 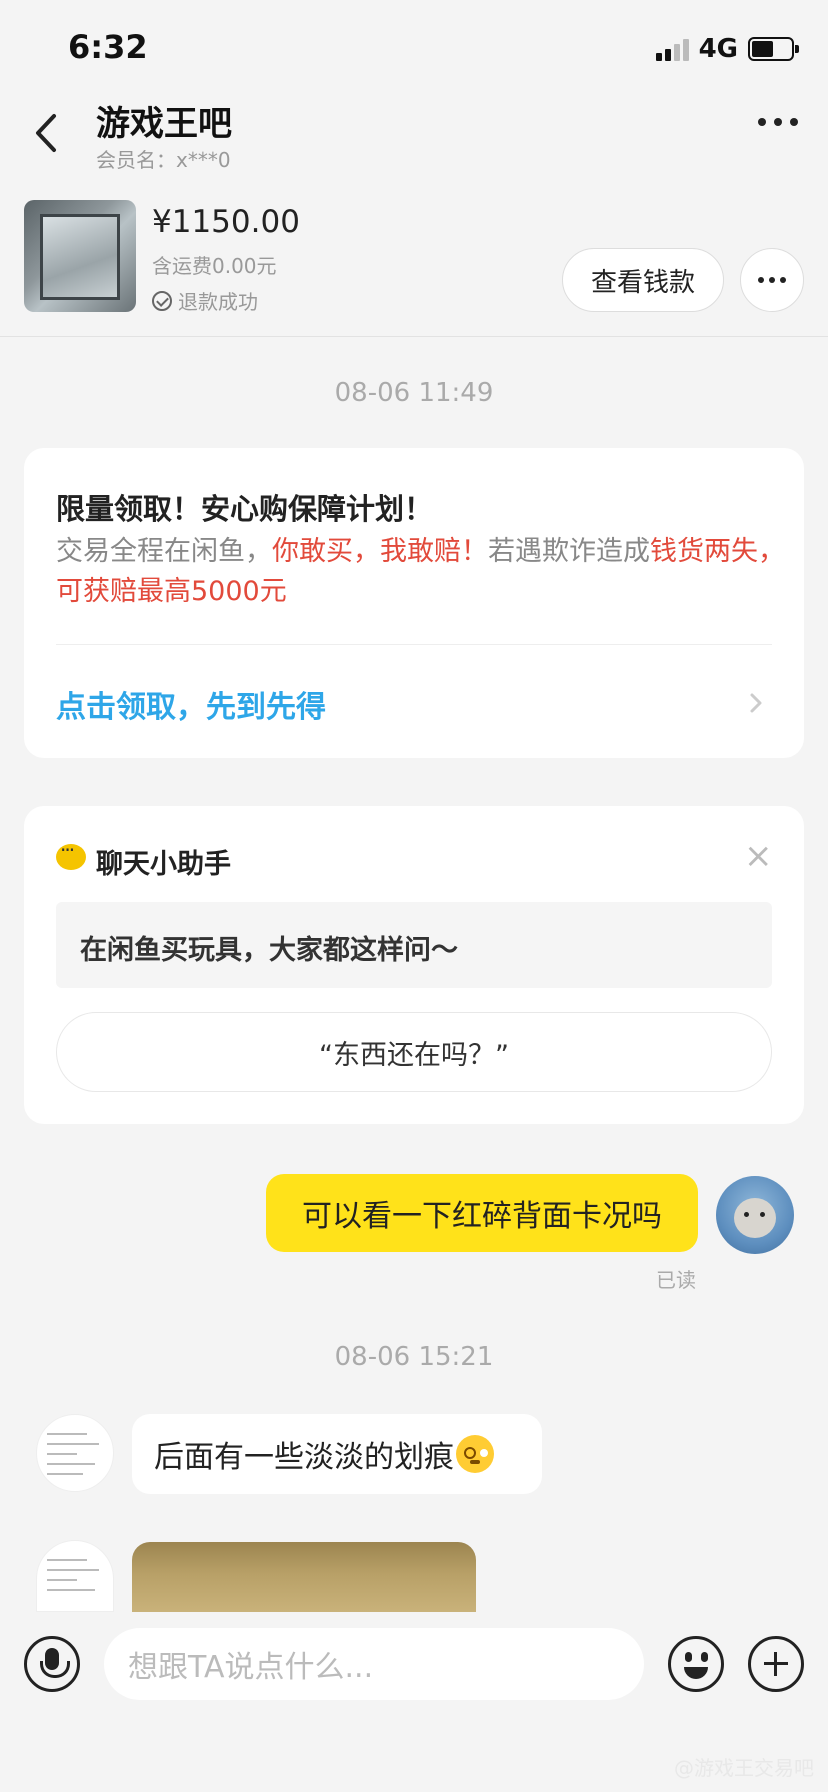 I want to click on signal-icon, so click(x=672, y=49).